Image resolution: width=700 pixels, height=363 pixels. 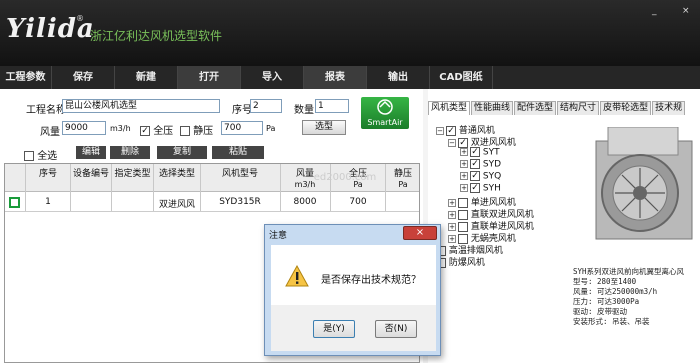 What do you see at coordinates (385, 113) in the screenshot?
I see `smartair-button: SmartAir` at bounding box center [385, 113].